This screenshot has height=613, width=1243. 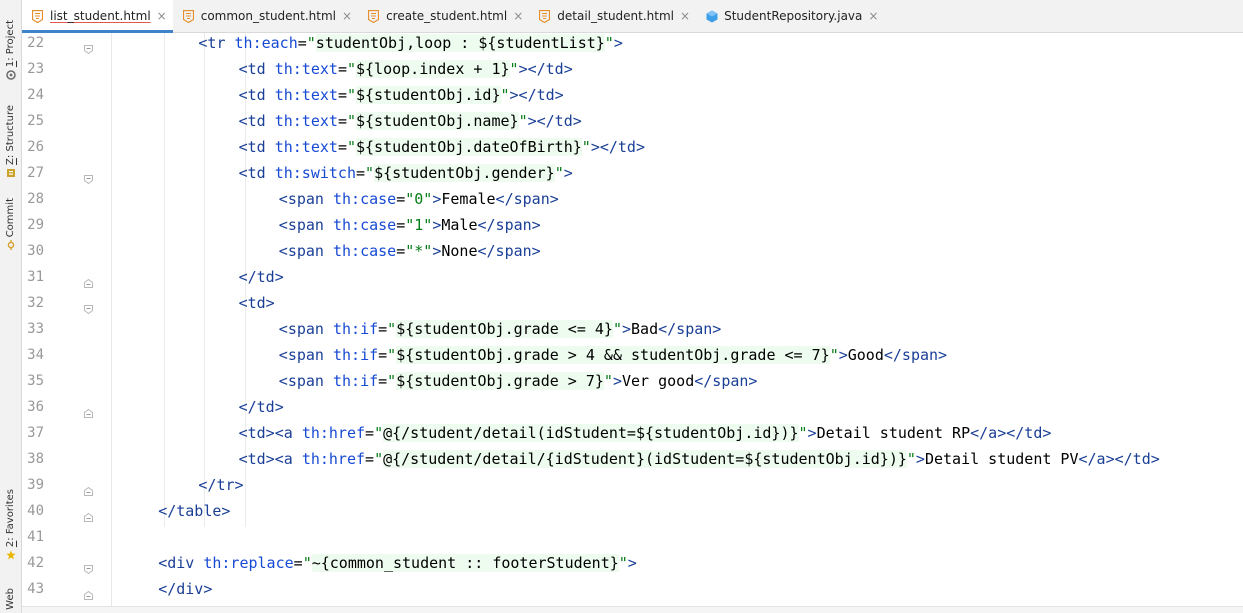 I want to click on code-line: </div>, so click(x=185, y=589).